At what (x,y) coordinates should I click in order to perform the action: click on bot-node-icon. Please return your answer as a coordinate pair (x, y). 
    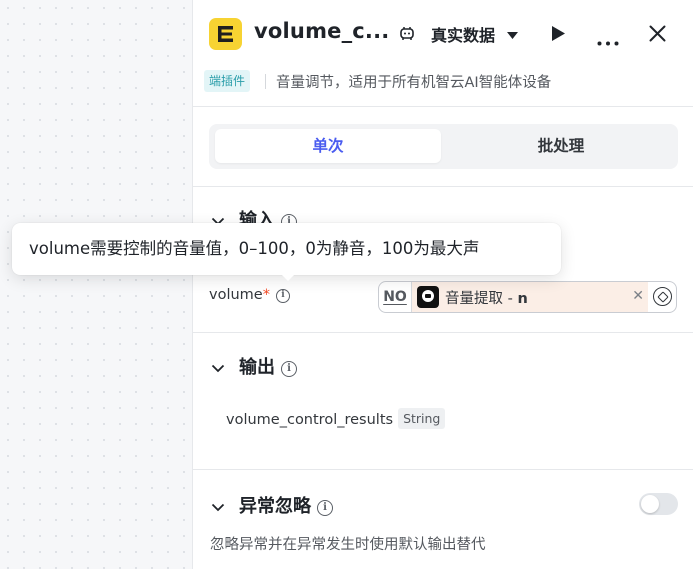
    Looking at the image, I should click on (428, 297).